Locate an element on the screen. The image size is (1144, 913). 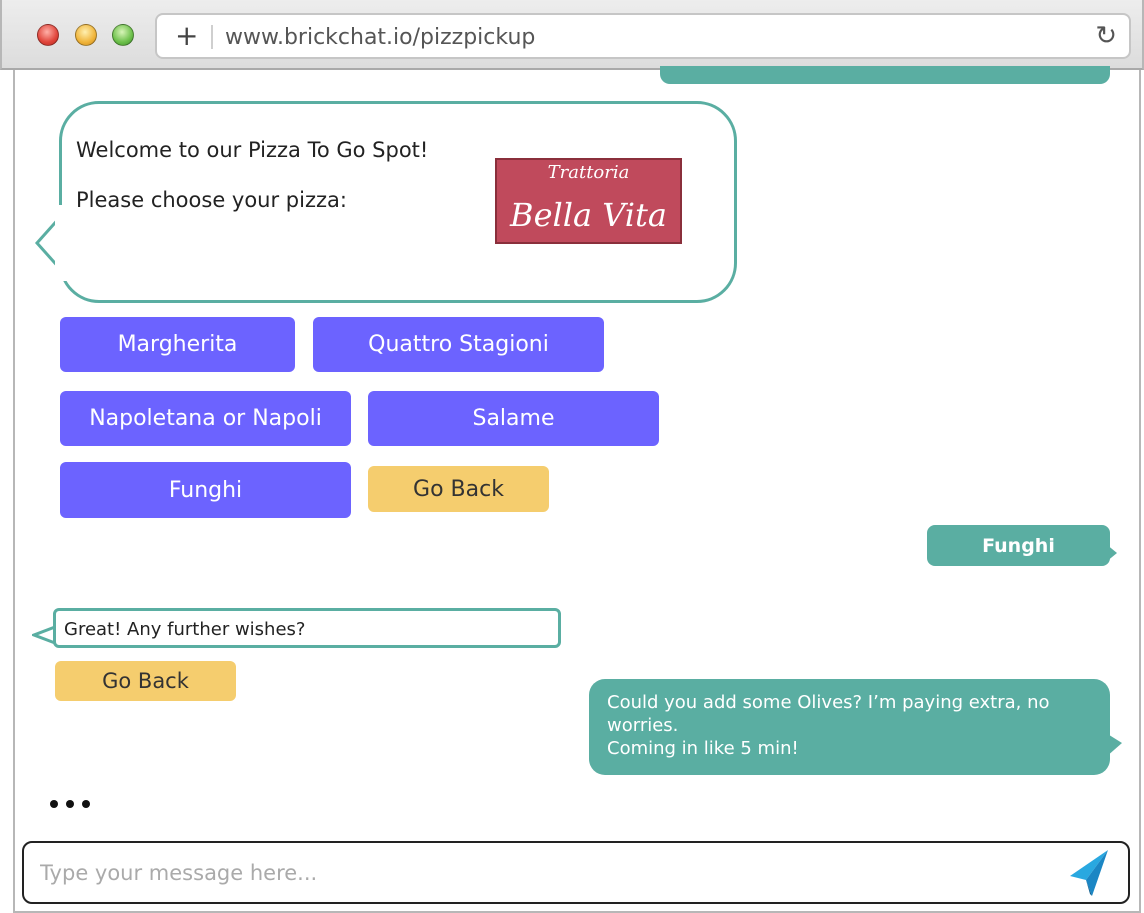
logo-line-2: Bella Vita is located at coordinates (588, 215).